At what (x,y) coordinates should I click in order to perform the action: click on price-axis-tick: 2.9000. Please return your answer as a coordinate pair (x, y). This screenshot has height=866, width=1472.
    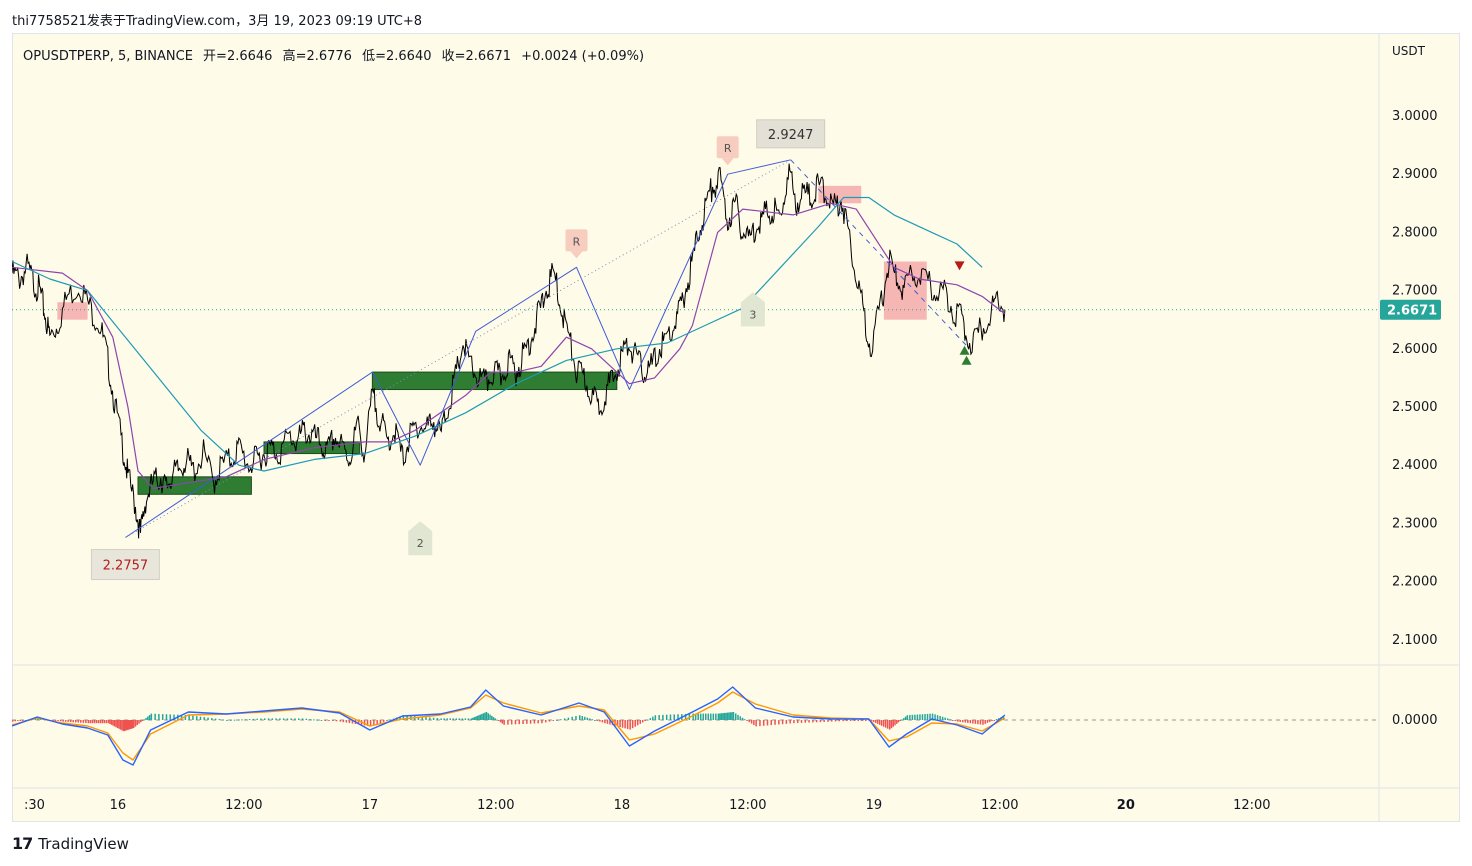
    Looking at the image, I should click on (1415, 174).